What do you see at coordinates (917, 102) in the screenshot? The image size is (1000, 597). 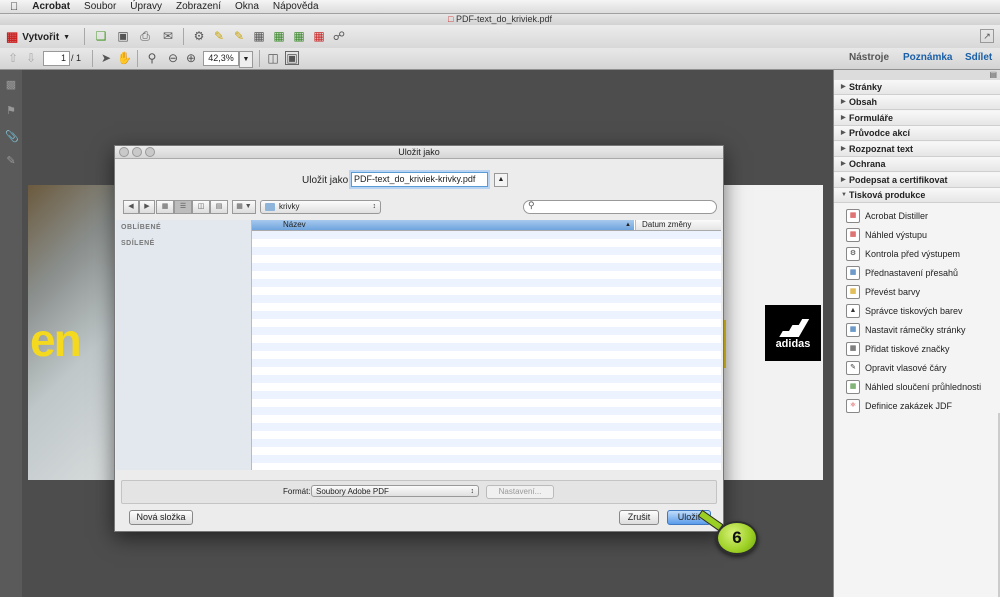 I see `section-obsah: ▶ Obsah` at bounding box center [917, 102].